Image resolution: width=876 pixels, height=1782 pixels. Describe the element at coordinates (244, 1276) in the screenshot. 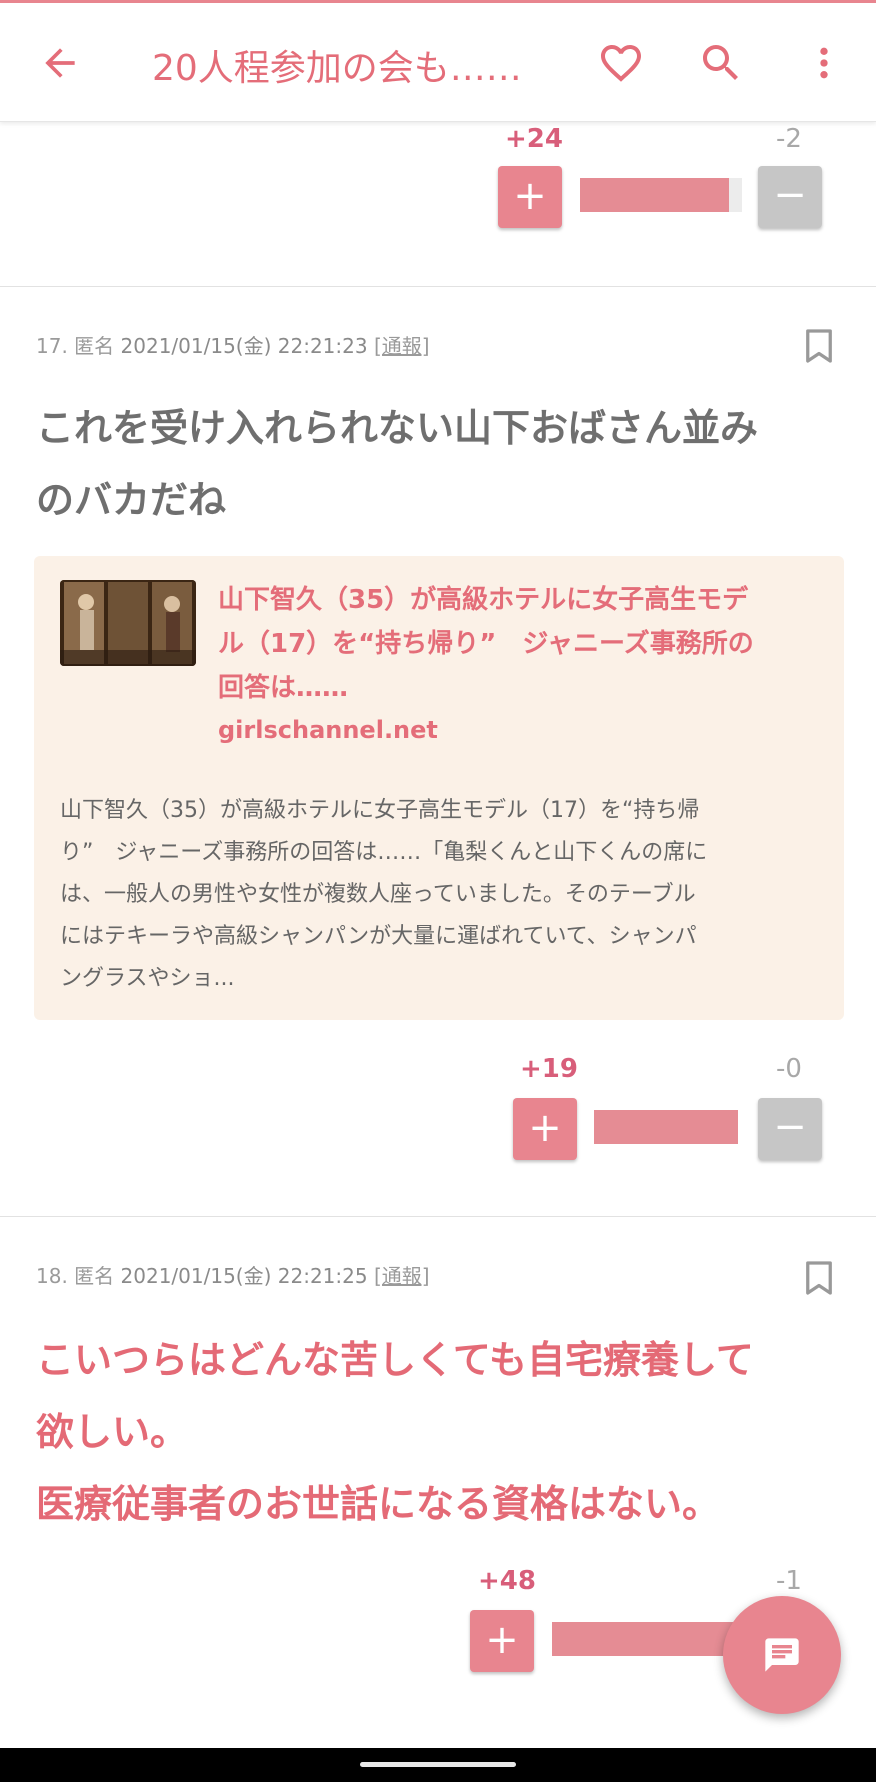

I see `comment-datetime: 2021/01/15(金) 22:21:25` at that location.